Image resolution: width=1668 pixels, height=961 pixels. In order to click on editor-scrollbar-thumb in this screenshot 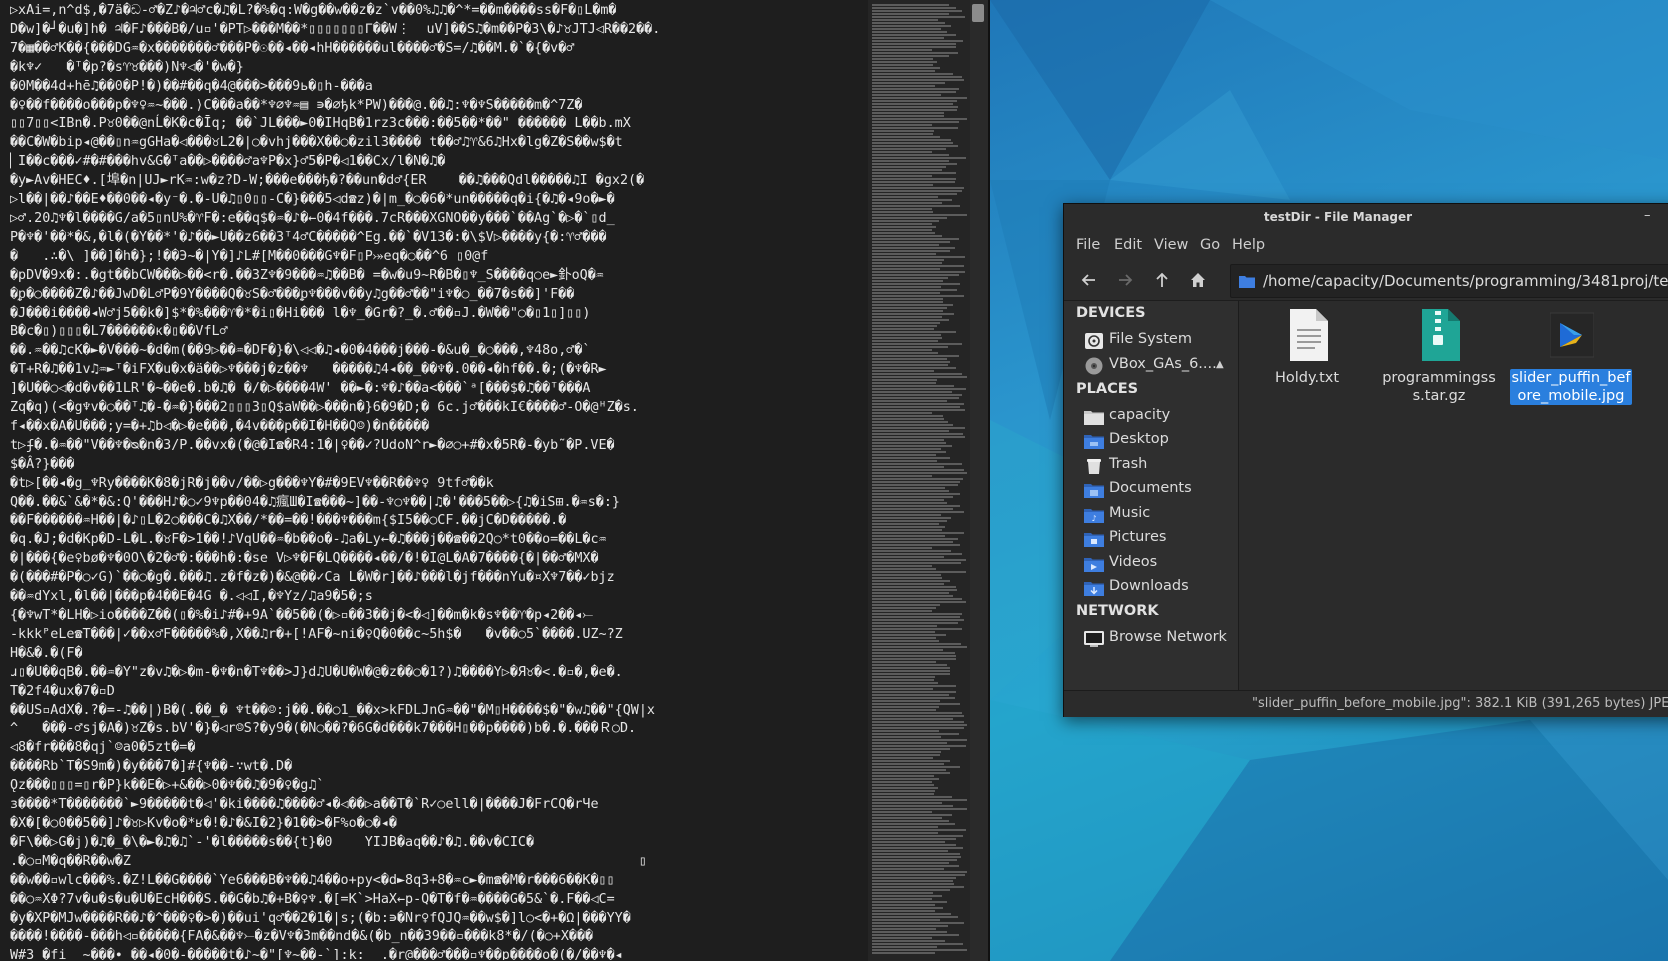, I will do `click(978, 13)`.